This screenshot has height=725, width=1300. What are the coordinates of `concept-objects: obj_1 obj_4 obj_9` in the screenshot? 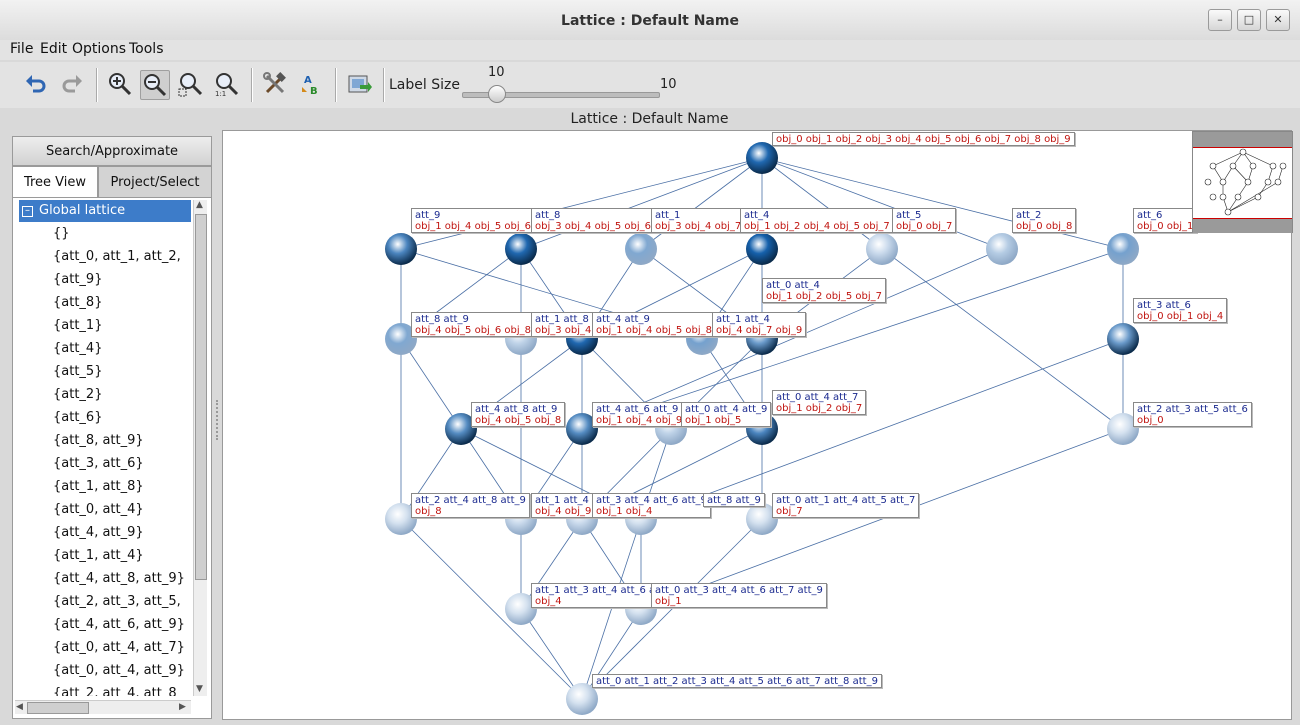 It's located at (639, 420).